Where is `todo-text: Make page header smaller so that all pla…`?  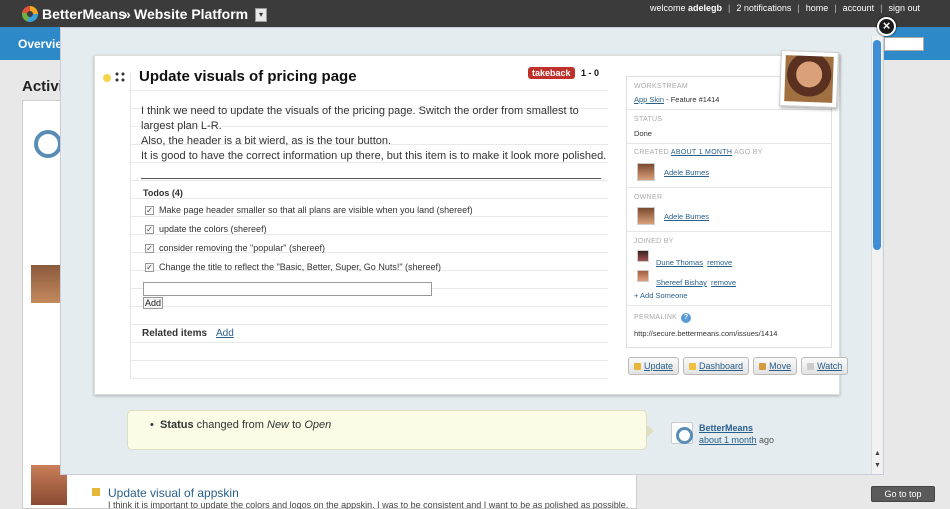
todo-text: Make page header smaller so that all pla… is located at coordinates (316, 210).